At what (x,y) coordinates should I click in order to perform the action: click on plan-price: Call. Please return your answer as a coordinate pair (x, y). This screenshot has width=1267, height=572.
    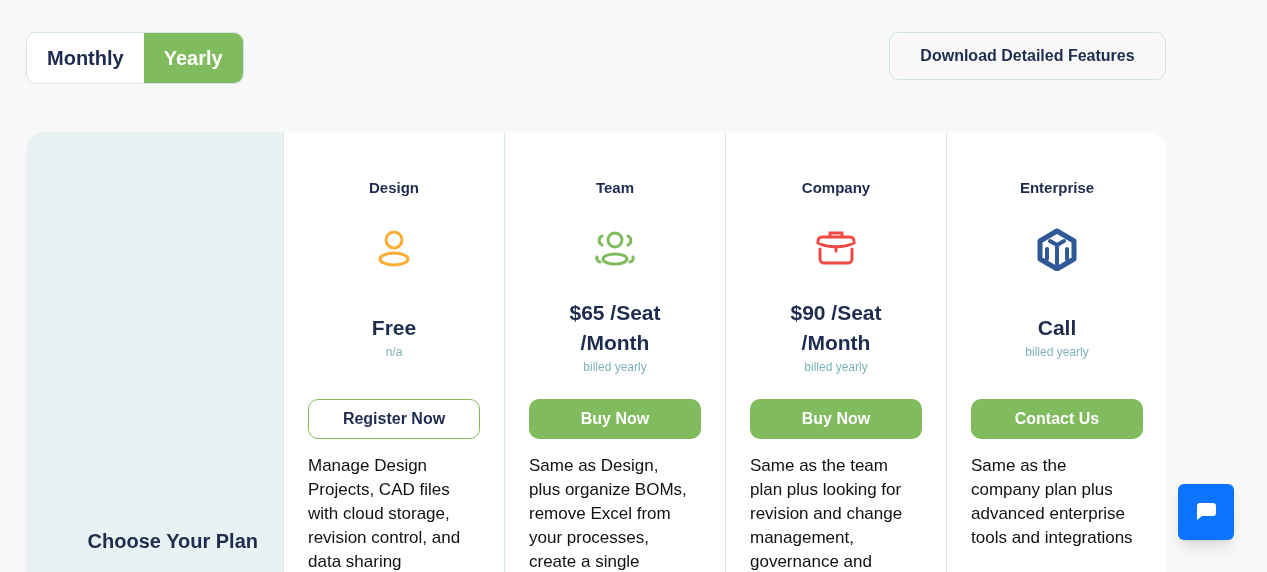
    Looking at the image, I should click on (1057, 328).